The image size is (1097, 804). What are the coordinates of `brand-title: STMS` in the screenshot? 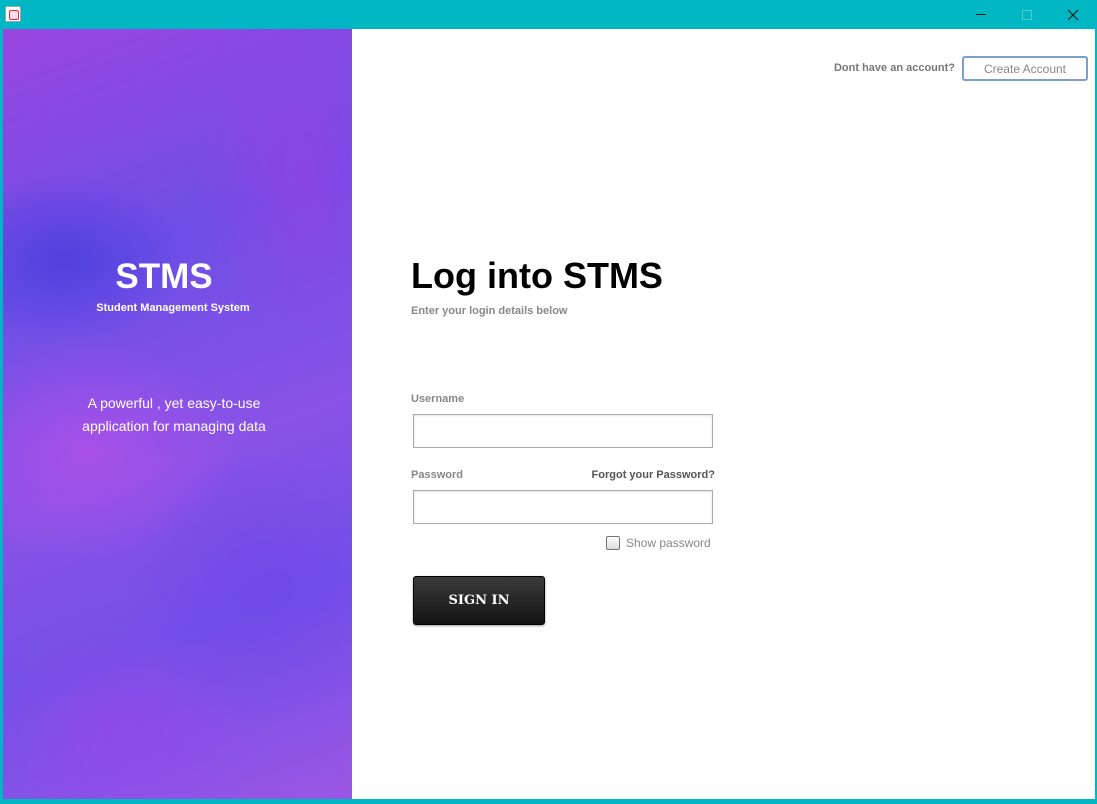 It's located at (164, 276).